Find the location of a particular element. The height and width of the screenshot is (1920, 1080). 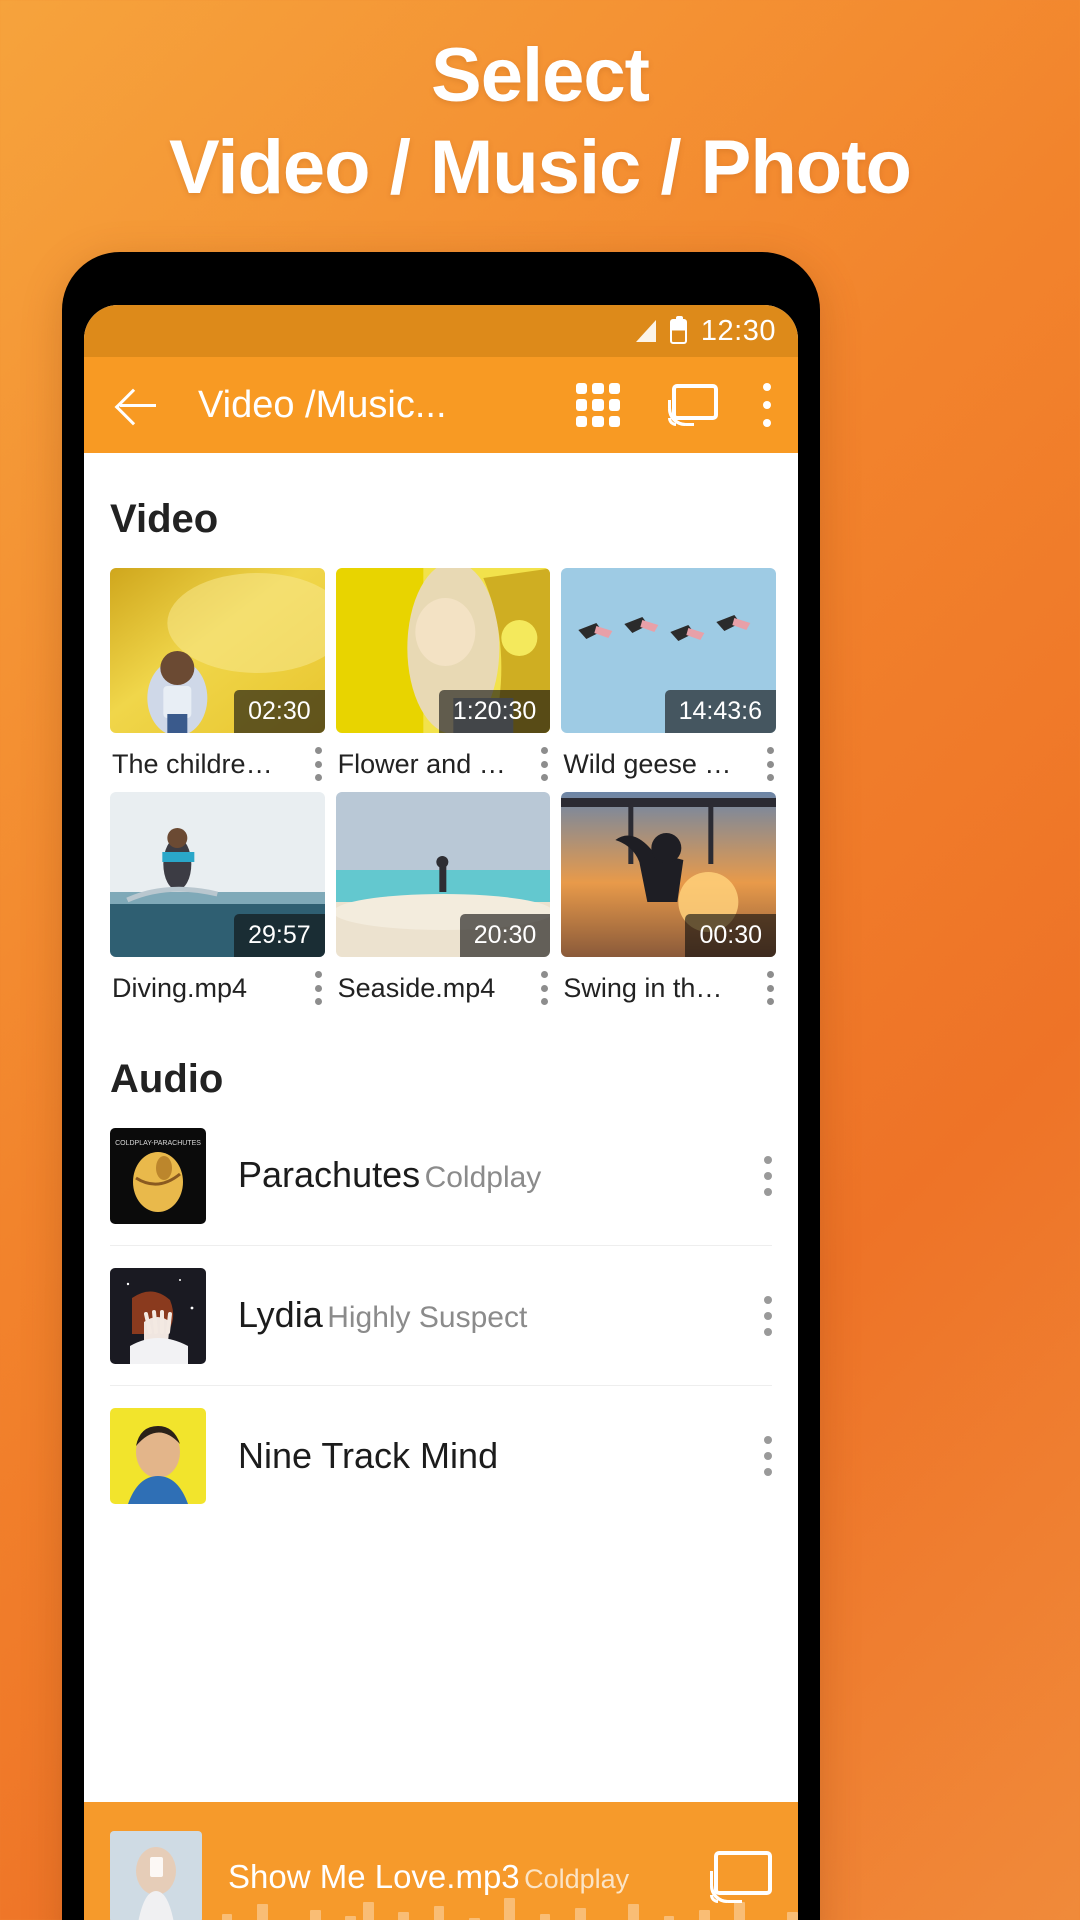

audio-text: Lydia Highly Suspect is located at coordinates (485, 1315).